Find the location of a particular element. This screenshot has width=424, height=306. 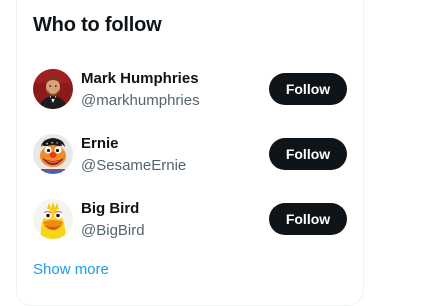

ernie-muppet-avatar-icon is located at coordinates (53, 154).